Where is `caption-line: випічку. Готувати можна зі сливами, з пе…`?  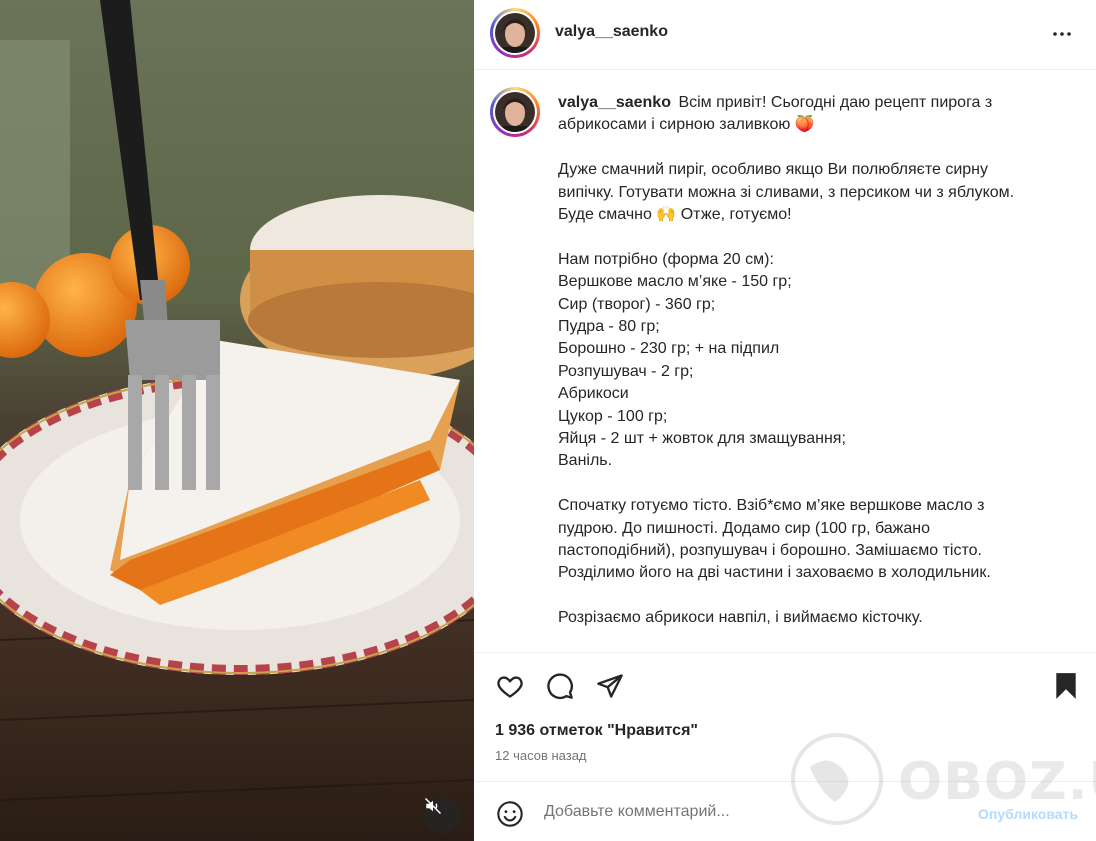
caption-line: випічку. Готувати можна зі сливами, з пе… is located at coordinates (786, 192).